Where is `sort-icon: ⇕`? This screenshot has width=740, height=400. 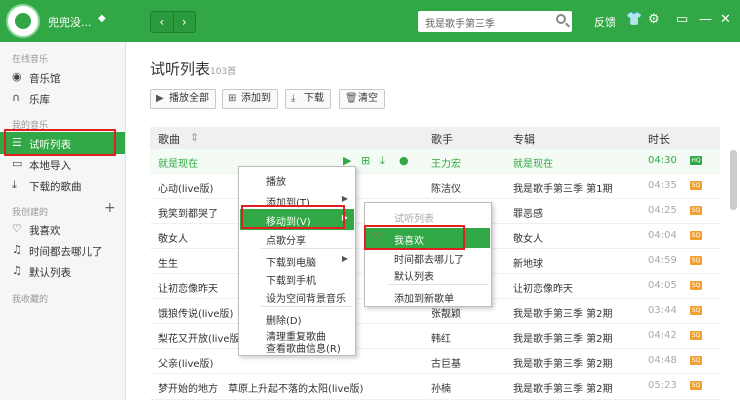 sort-icon: ⇕ is located at coordinates (194, 137).